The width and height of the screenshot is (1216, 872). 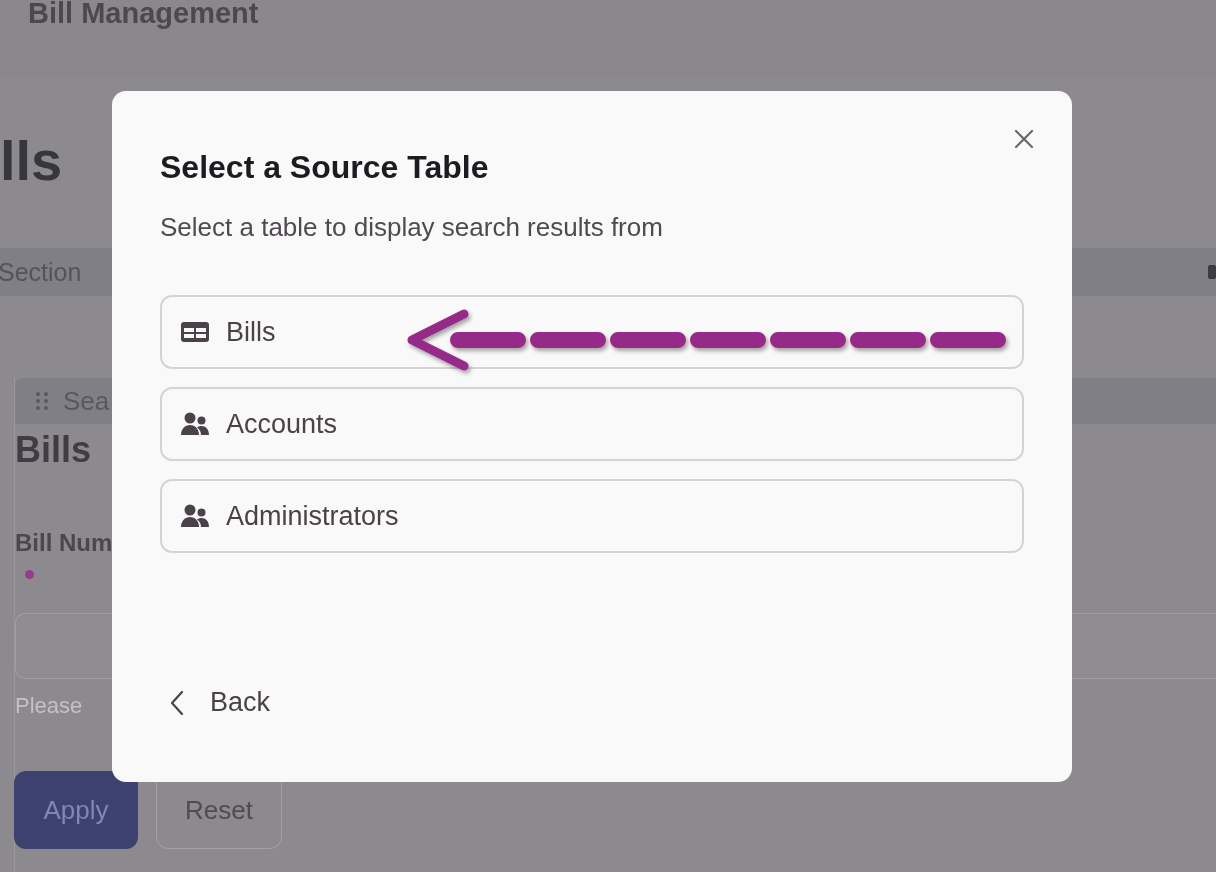 I want to click on card-title: Bills, so click(x=53, y=450).